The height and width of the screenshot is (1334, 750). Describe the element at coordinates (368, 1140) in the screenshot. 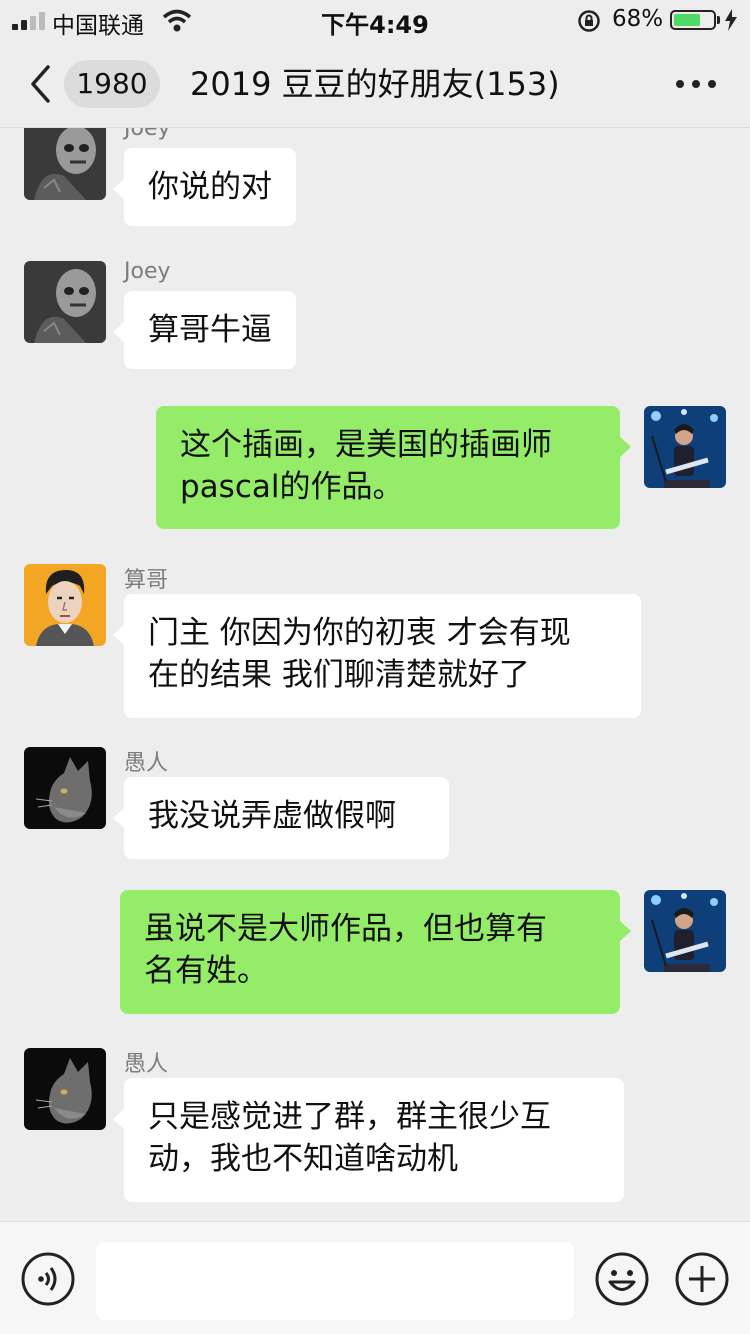

I see `incoming-message-bubble: 只是感觉进了群，群主很少互 动，我也不知道啥动机` at that location.